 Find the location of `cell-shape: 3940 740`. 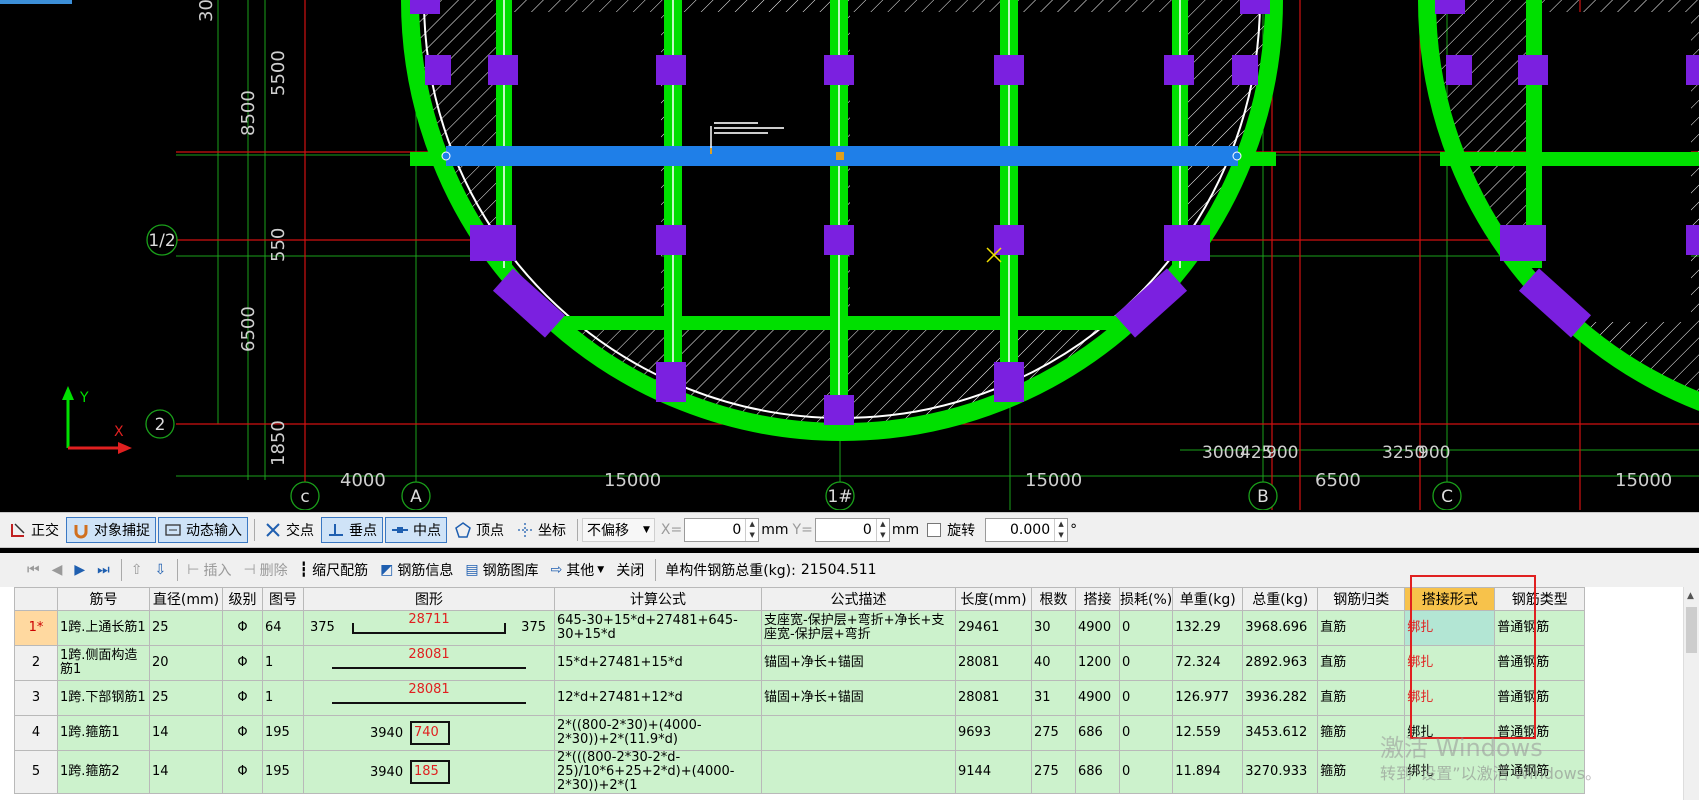

cell-shape: 3940 740 is located at coordinates (429, 733).